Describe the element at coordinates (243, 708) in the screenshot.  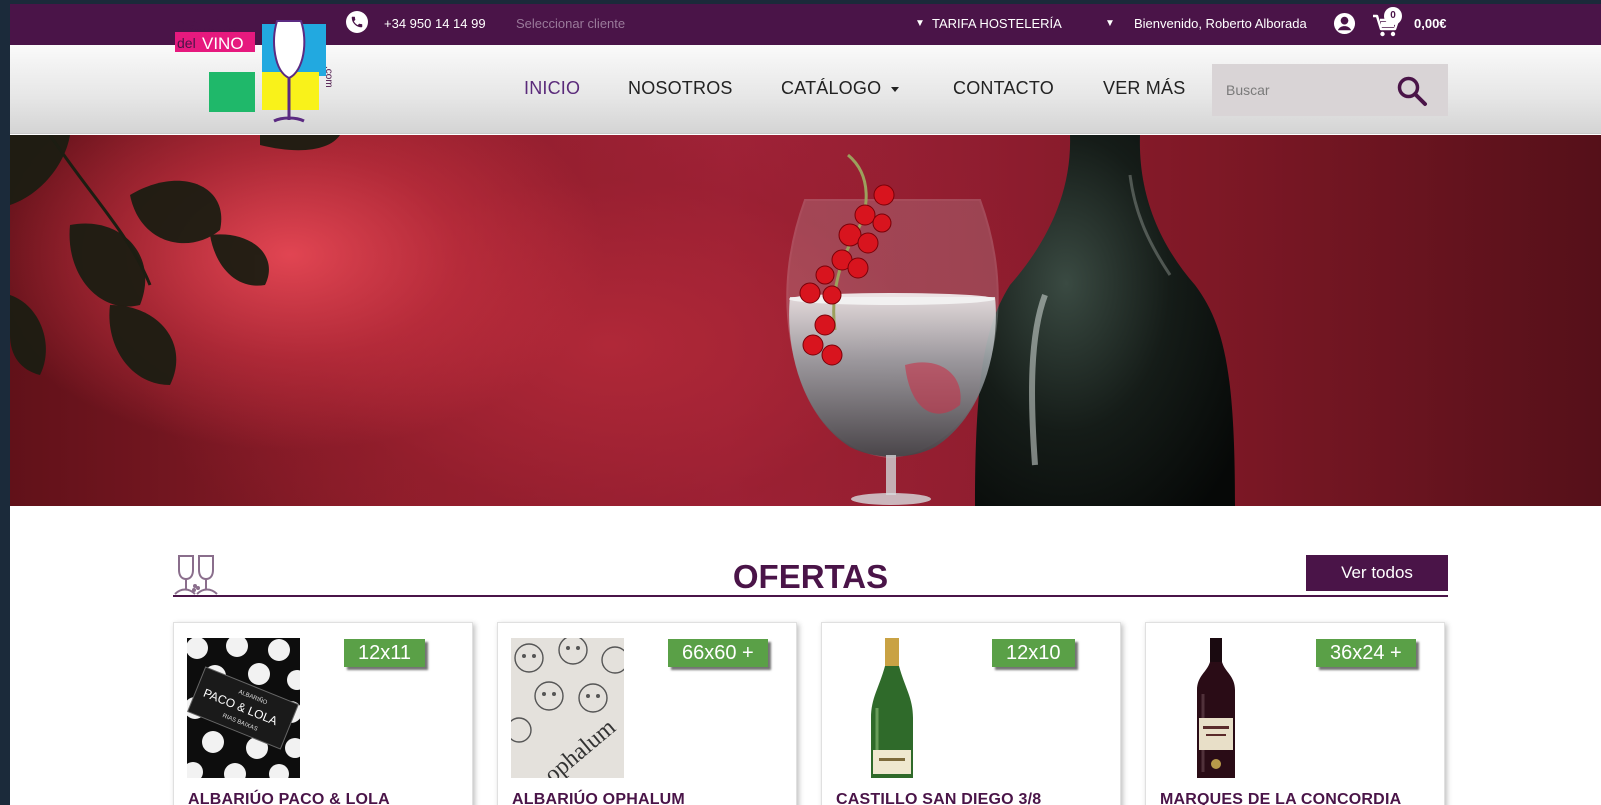
I see `product-image-paco-lola: ALBARIÑO PACO & LOLA RIAS BAIXAS` at that location.